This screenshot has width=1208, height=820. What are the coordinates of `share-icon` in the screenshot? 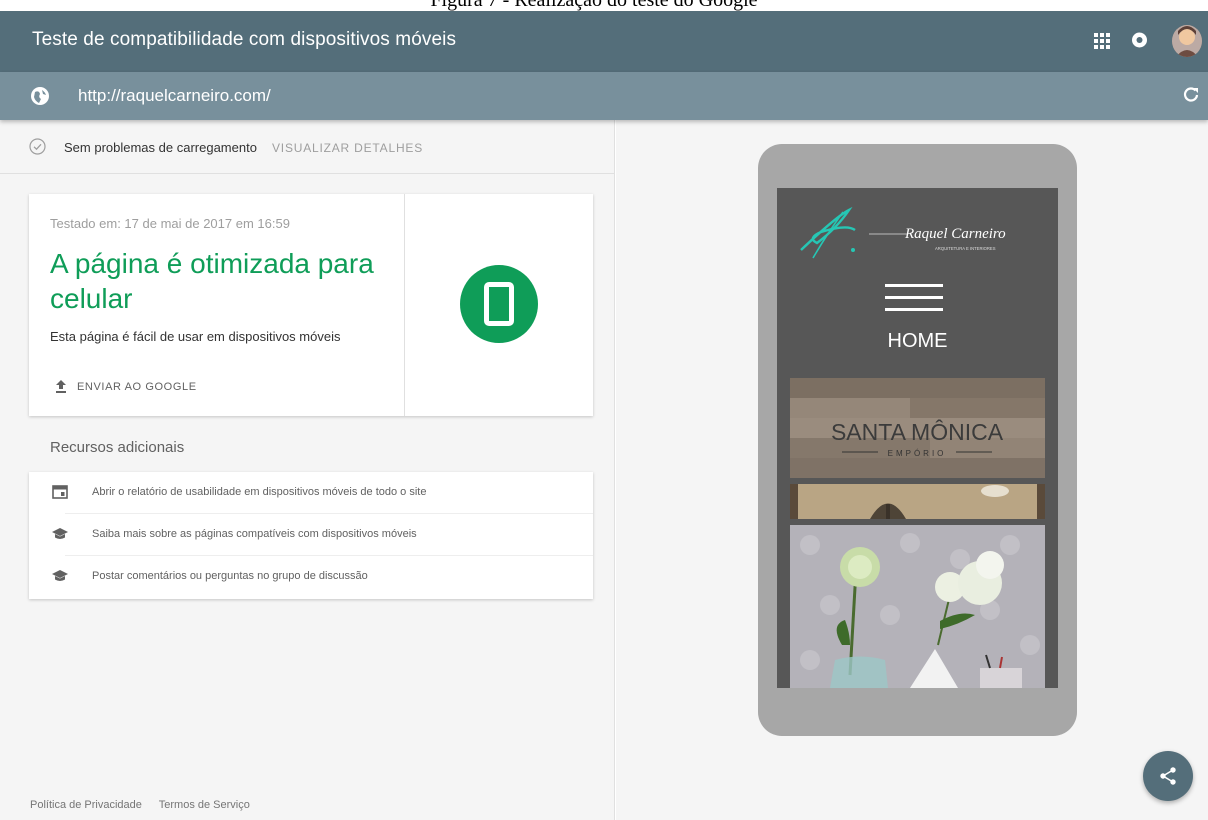 It's located at (1168, 776).